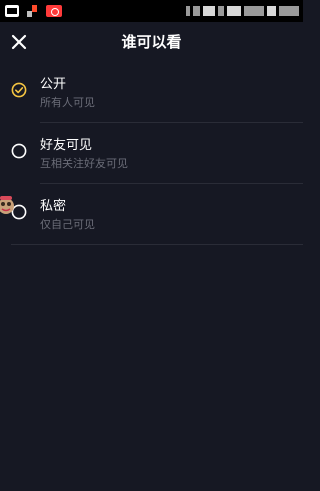  What do you see at coordinates (151, 11) in the screenshot?
I see `status-bar` at bounding box center [151, 11].